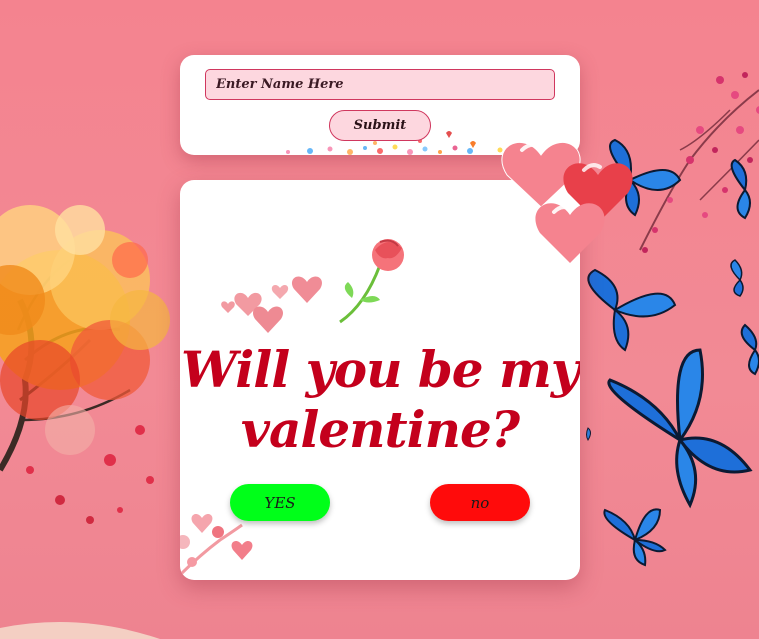  Describe the element at coordinates (380, 429) in the screenshot. I see `question-line-2: valentine?` at that location.